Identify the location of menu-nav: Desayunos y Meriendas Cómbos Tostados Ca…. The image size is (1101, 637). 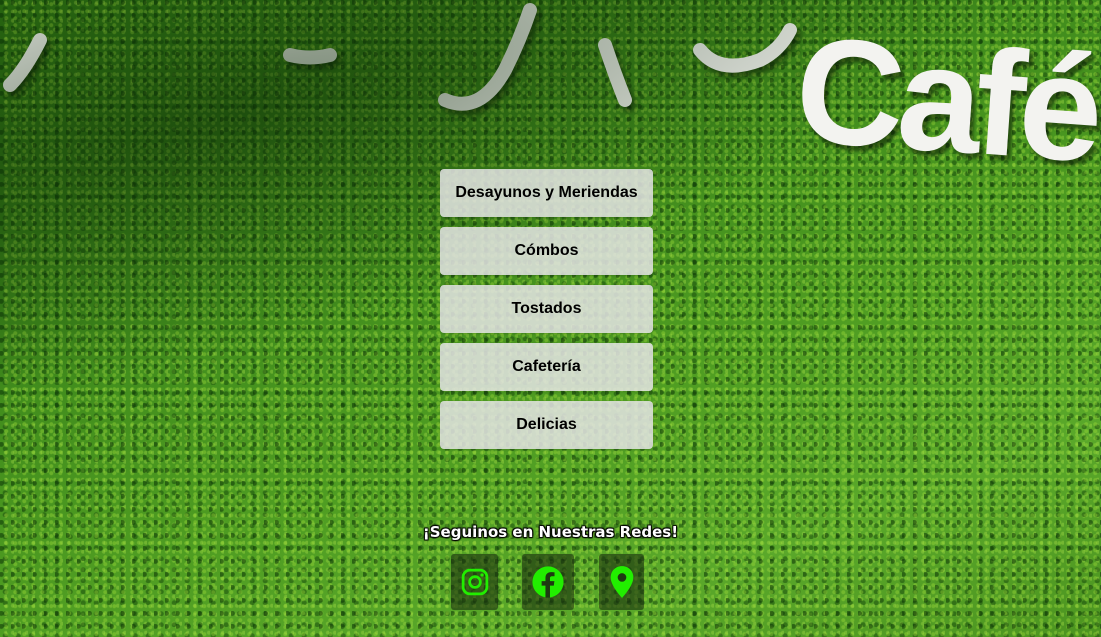
(546, 309).